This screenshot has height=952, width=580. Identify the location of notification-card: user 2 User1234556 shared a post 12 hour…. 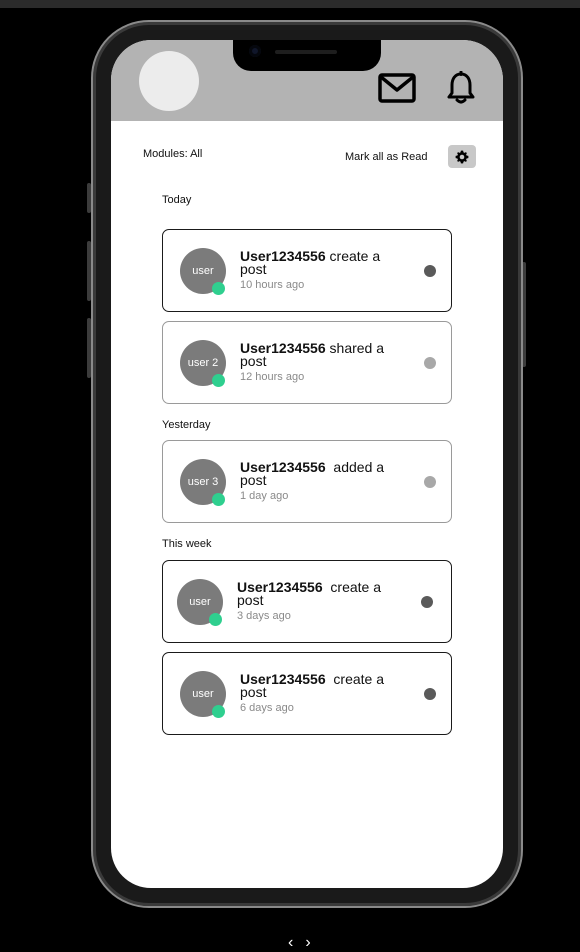
(307, 362).